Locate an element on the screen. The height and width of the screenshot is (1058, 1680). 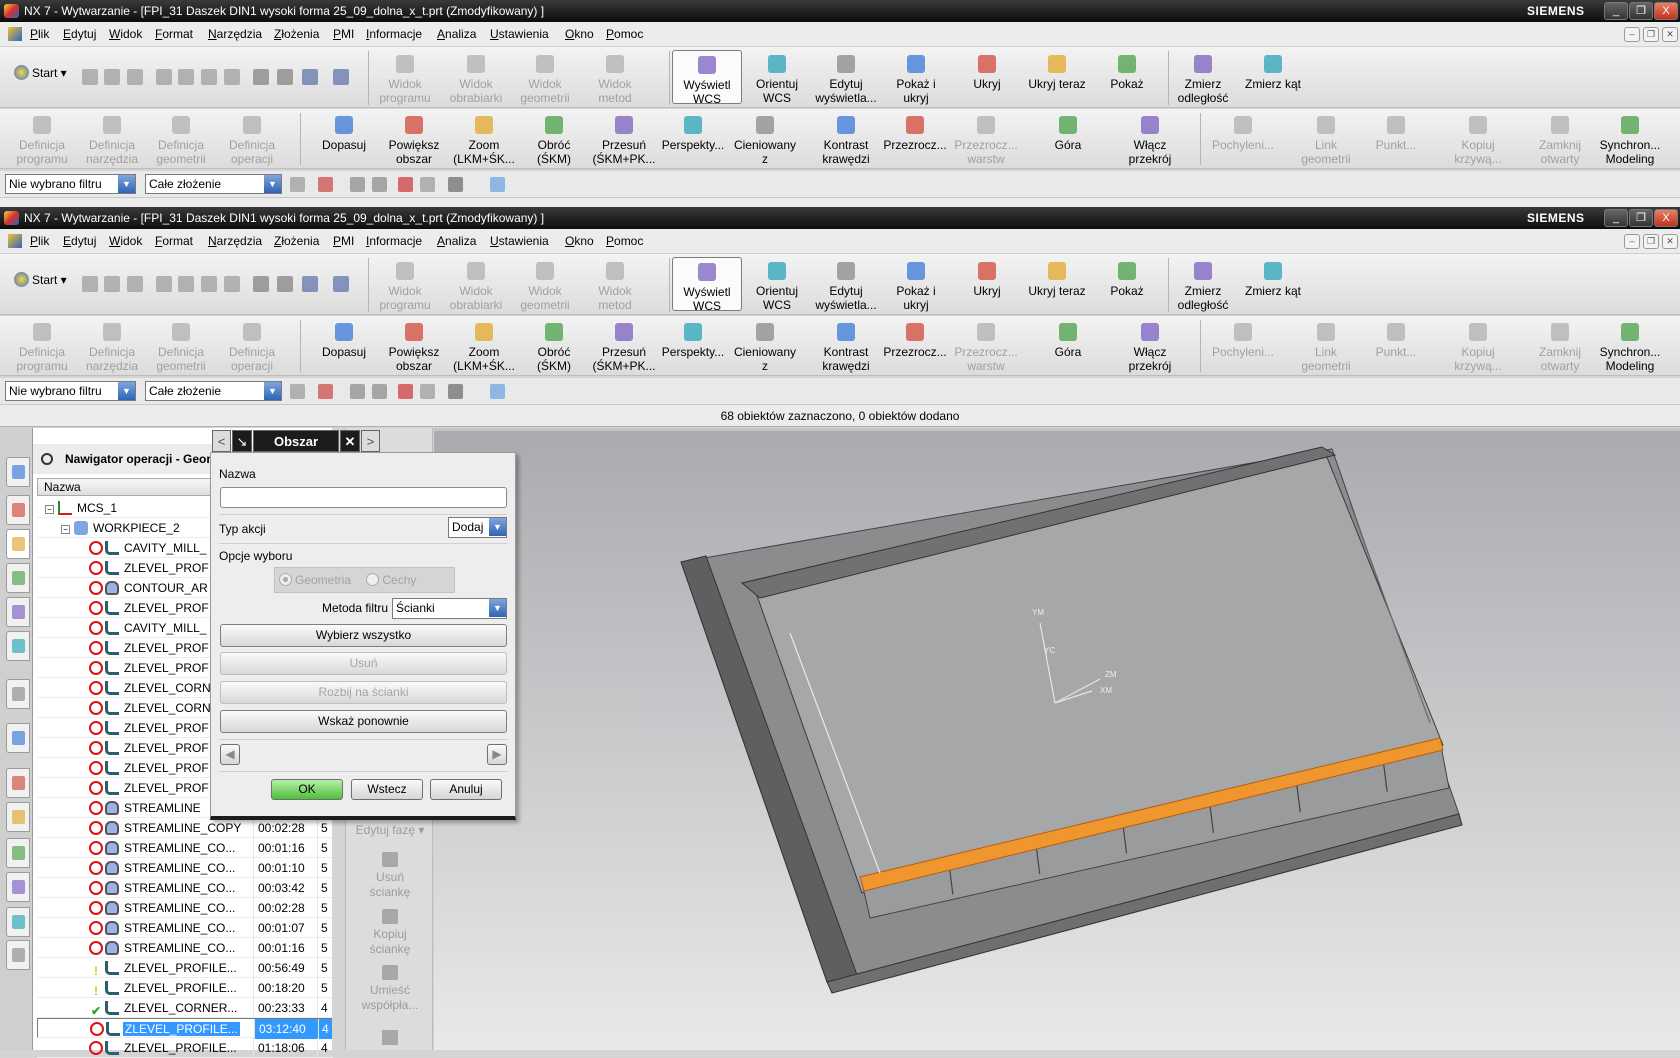
menu-0: Plik is located at coordinates (39, 241).